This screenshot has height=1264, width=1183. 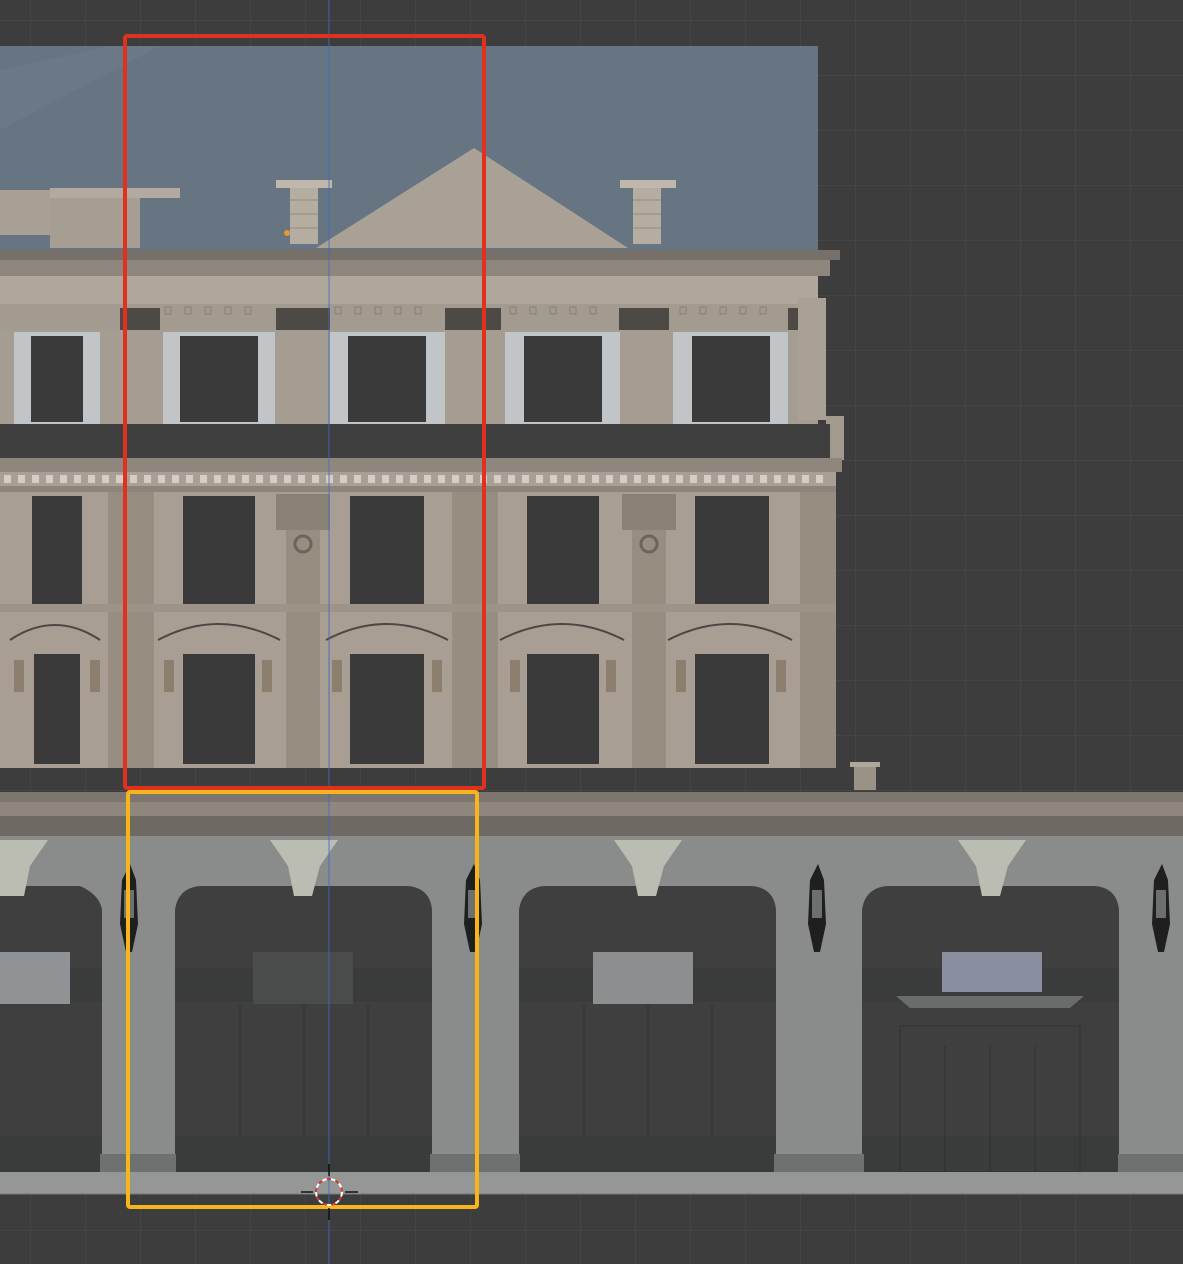 What do you see at coordinates (303, 512) in the screenshot?
I see `capital` at bounding box center [303, 512].